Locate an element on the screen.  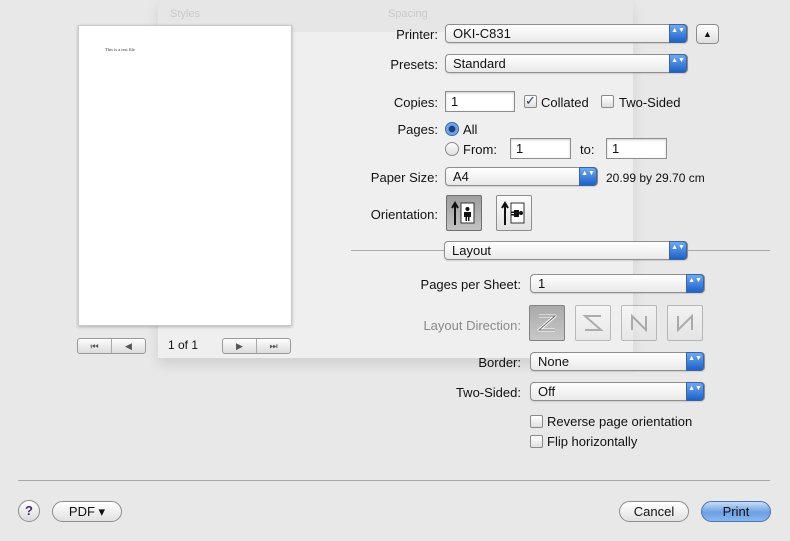
last-page-icon: ⏭ is located at coordinates (273, 345).